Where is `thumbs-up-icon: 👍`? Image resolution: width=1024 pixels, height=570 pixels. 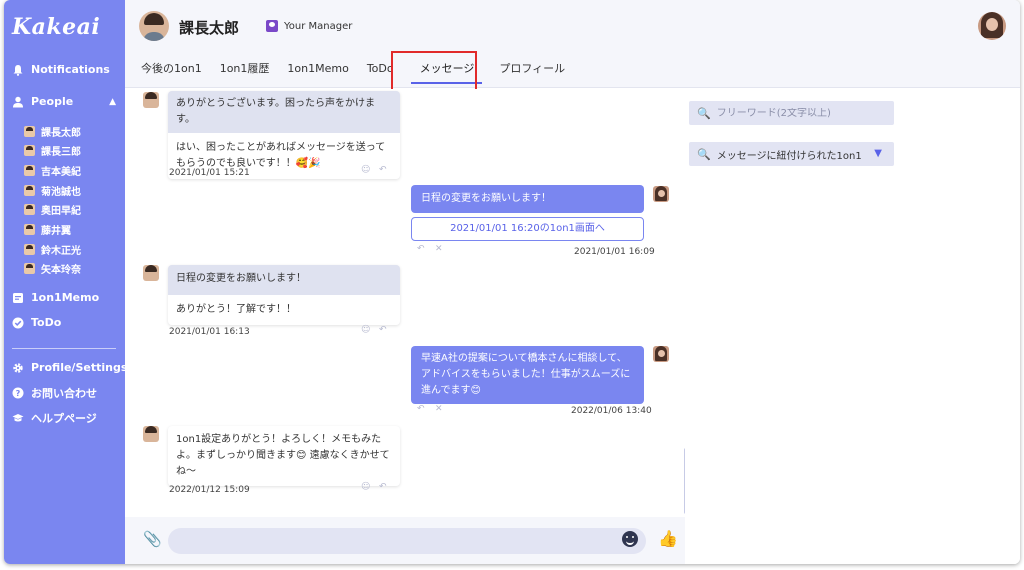
thumbs-up-icon: 👍 is located at coordinates (668, 538).